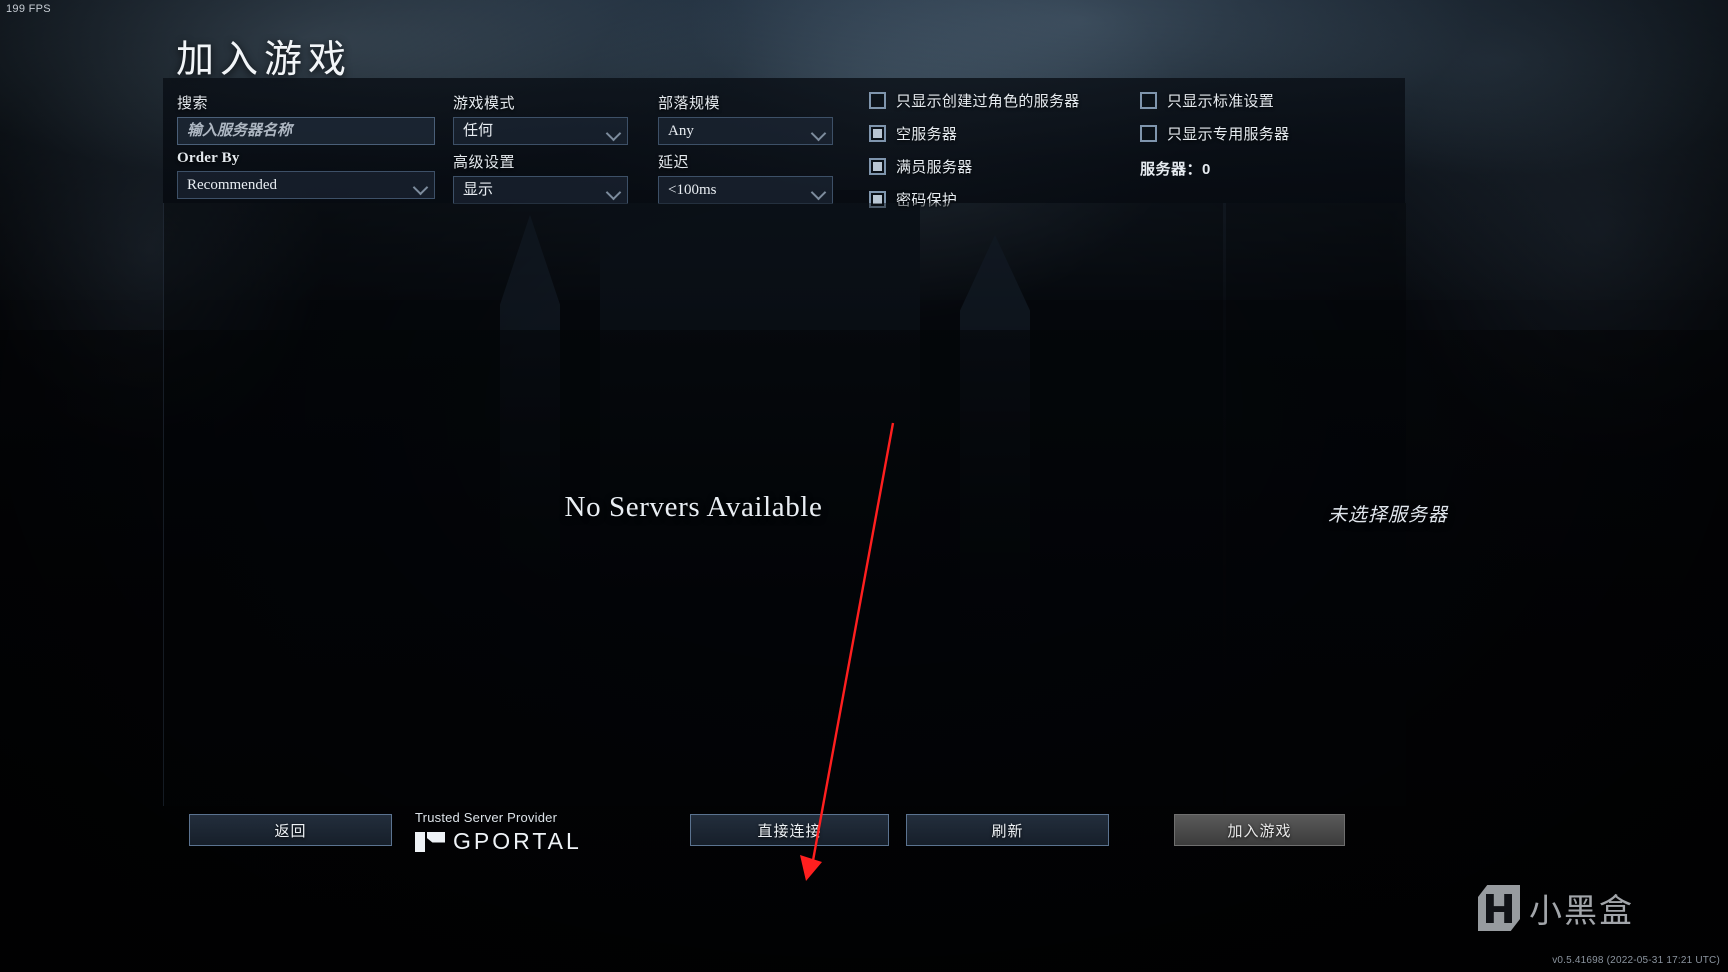  What do you see at coordinates (988, 101) in the screenshot?
I see `checkbox-label: 只显示创建过角色的服务器` at bounding box center [988, 101].